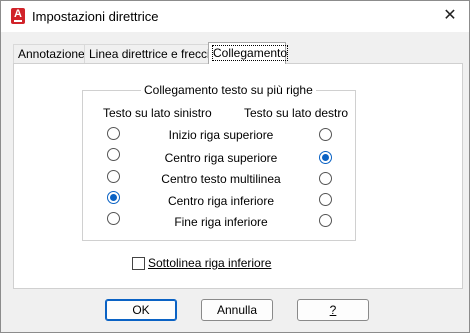  I want to click on right-radio-inizio-riga-superiore, so click(325, 134).